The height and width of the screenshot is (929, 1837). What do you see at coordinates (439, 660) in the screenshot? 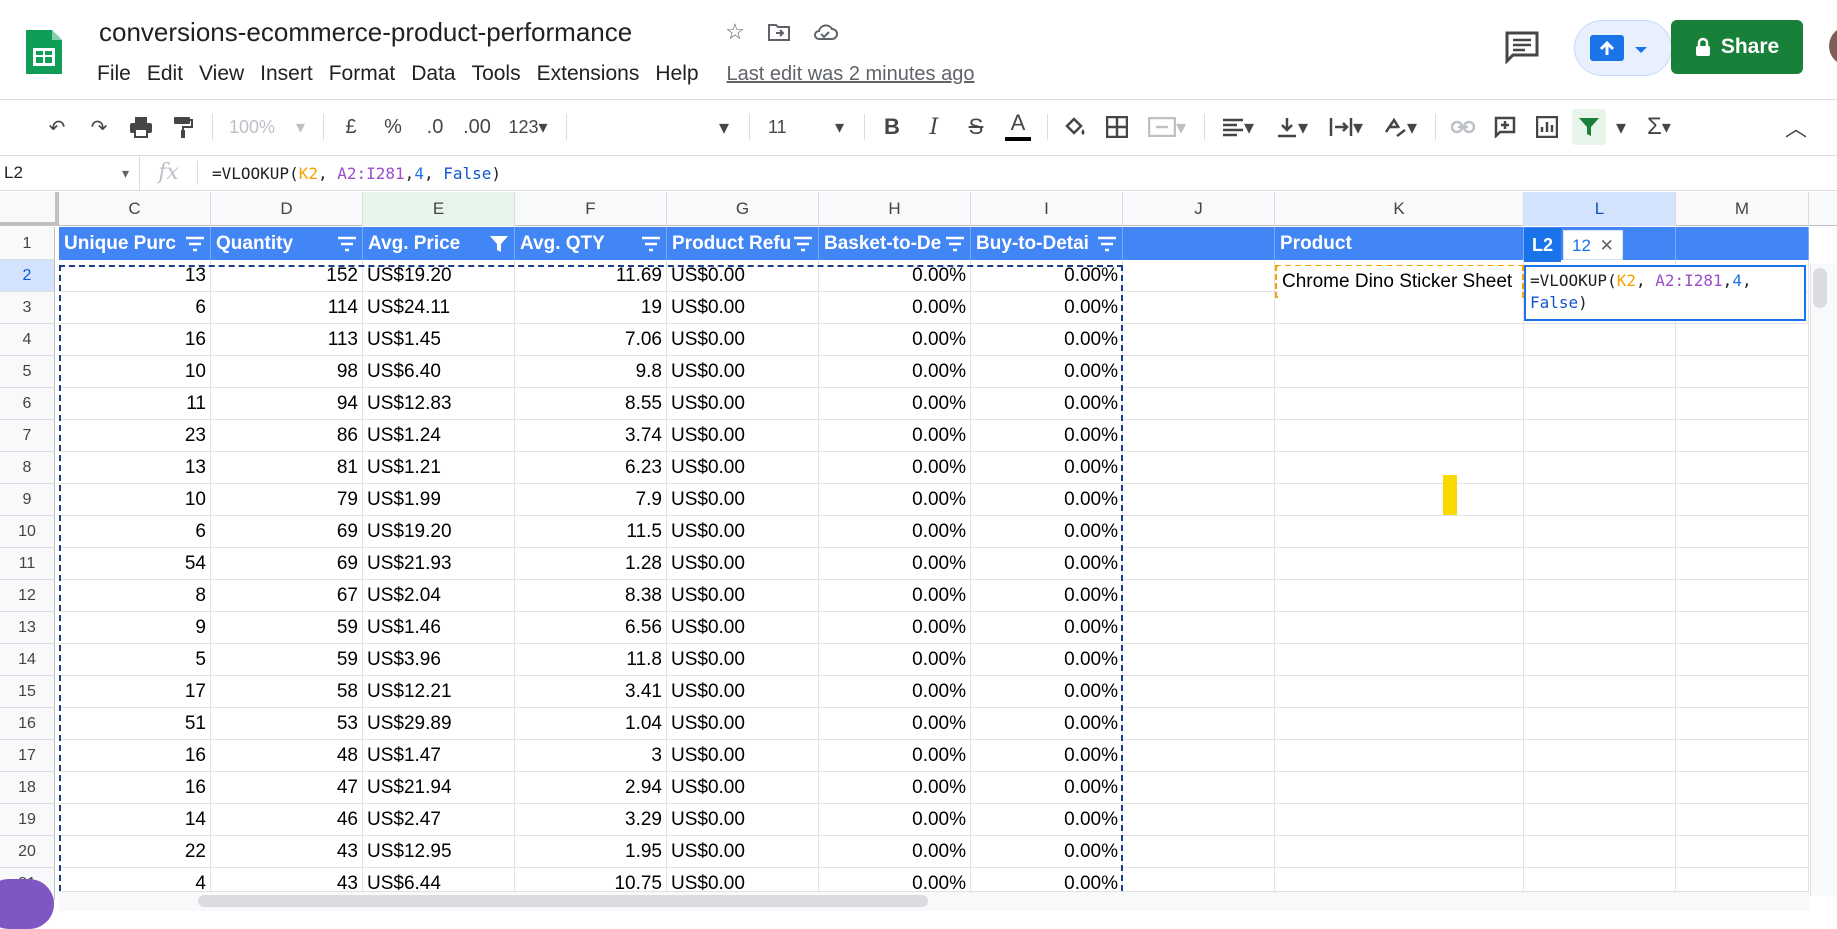
I see `cell-e: US$3.96` at bounding box center [439, 660].